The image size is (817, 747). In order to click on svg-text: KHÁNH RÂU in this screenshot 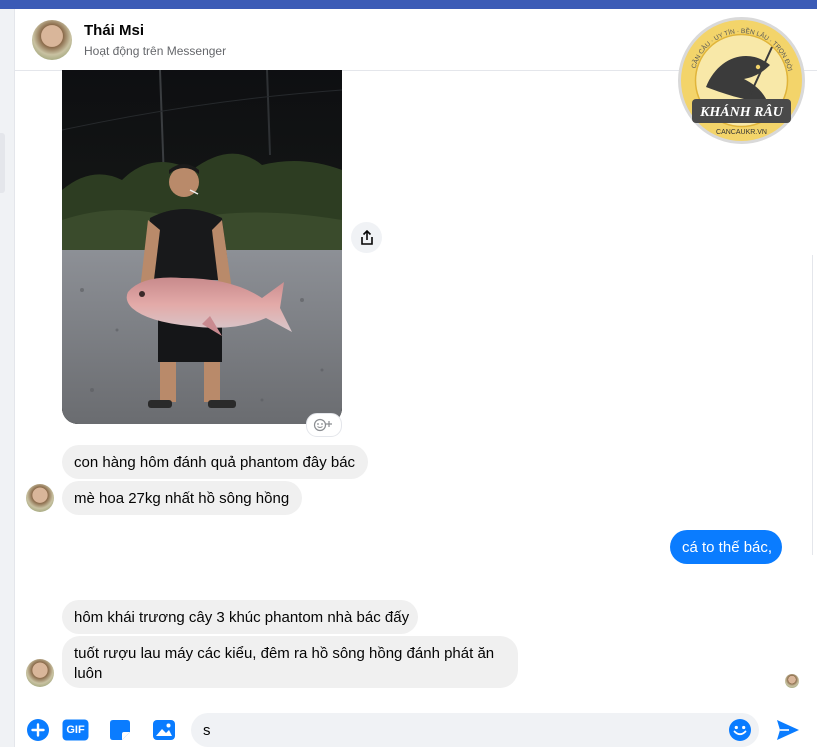, I will do `click(741, 111)`.